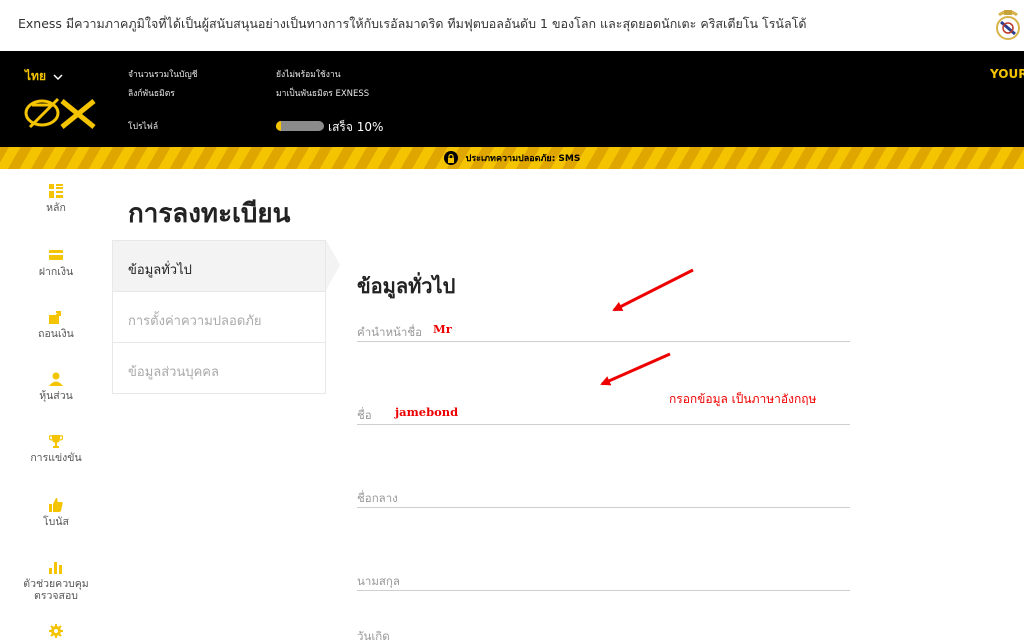 This screenshot has height=642, width=1024. What do you see at coordinates (56, 513) in the screenshot?
I see `sidebar-item-bonus: โบนัส` at bounding box center [56, 513].